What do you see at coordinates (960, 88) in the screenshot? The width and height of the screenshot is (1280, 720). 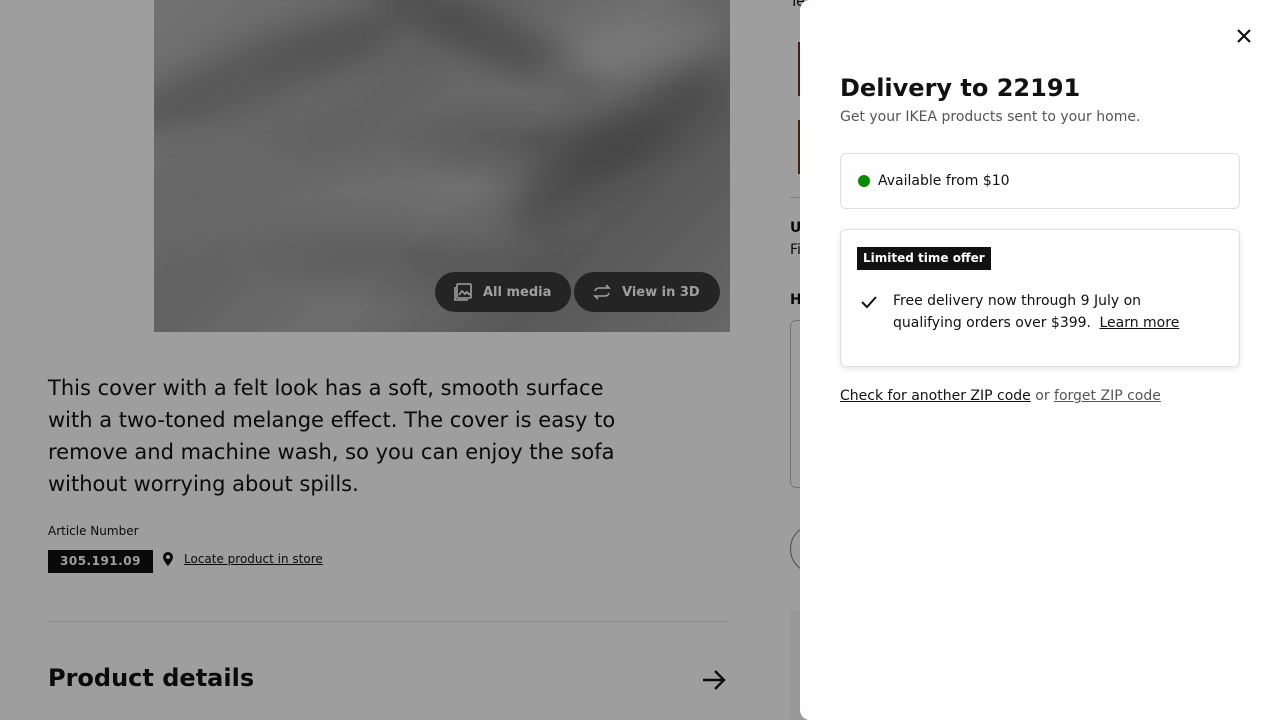 I see `panel-title: Delivery to 22191` at bounding box center [960, 88].